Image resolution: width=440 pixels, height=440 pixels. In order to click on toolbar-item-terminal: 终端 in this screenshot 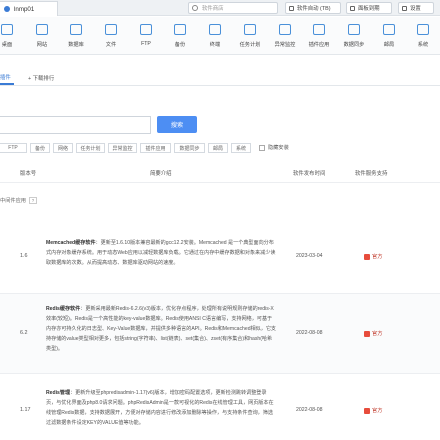, I will do `click(215, 39)`.